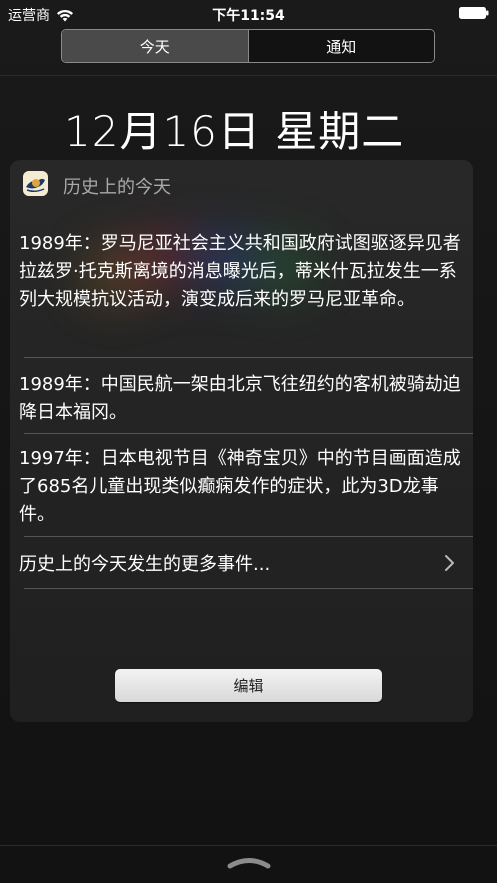 The height and width of the screenshot is (883, 497). I want to click on tab-today-label: 今天, so click(154, 46).